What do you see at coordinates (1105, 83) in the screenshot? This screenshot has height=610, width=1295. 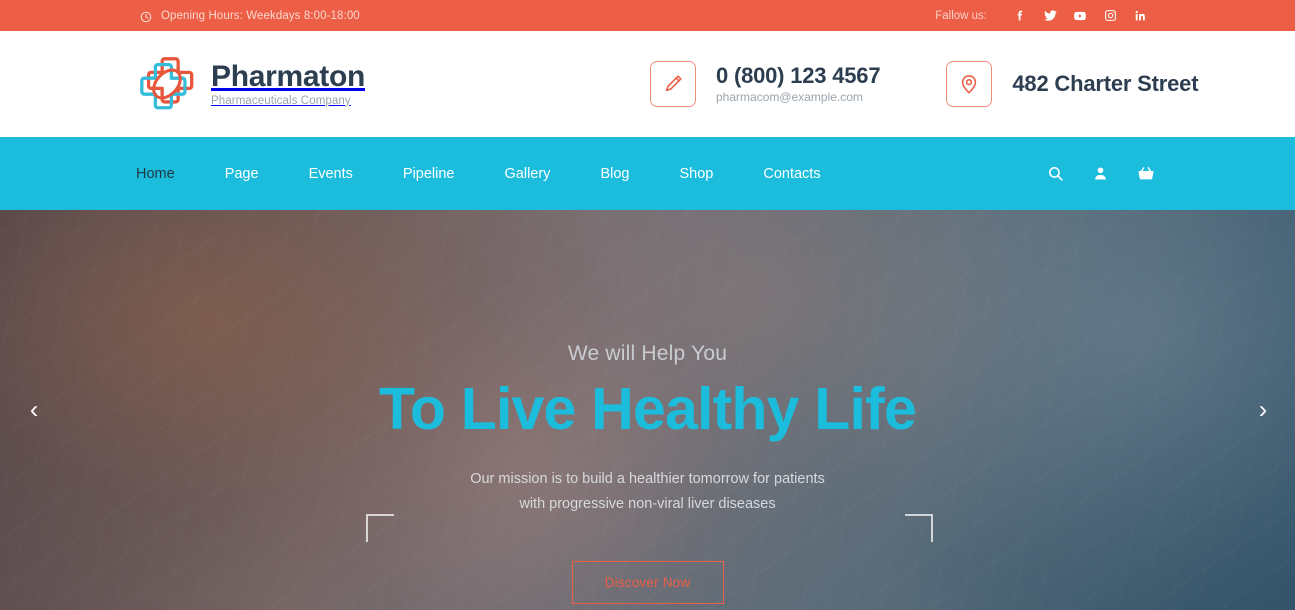 I see `street-address: 482 Charter Street` at bounding box center [1105, 83].